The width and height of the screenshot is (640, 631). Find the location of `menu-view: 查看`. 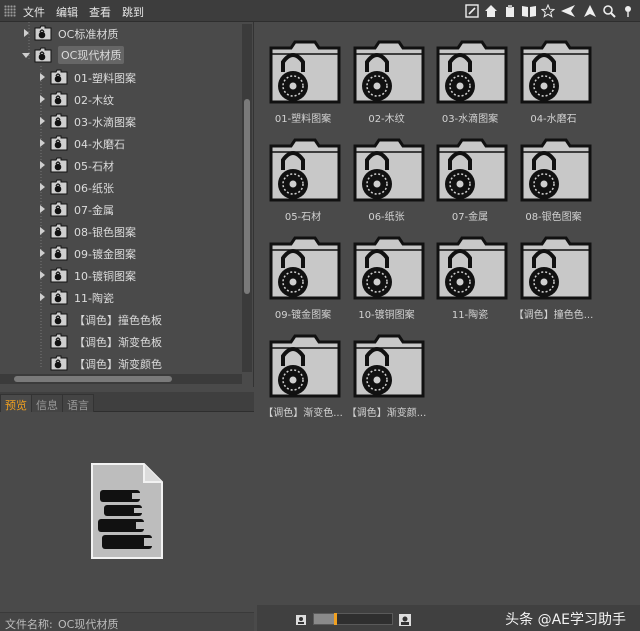

menu-view: 查看 is located at coordinates (100, 12).